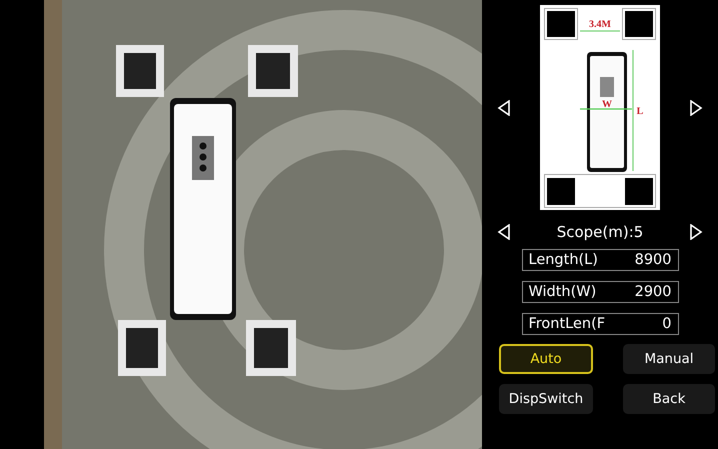 The width and height of the screenshot is (718, 449). What do you see at coordinates (600, 232) in the screenshot?
I see `scope-label: Scope(m):5` at bounding box center [600, 232].